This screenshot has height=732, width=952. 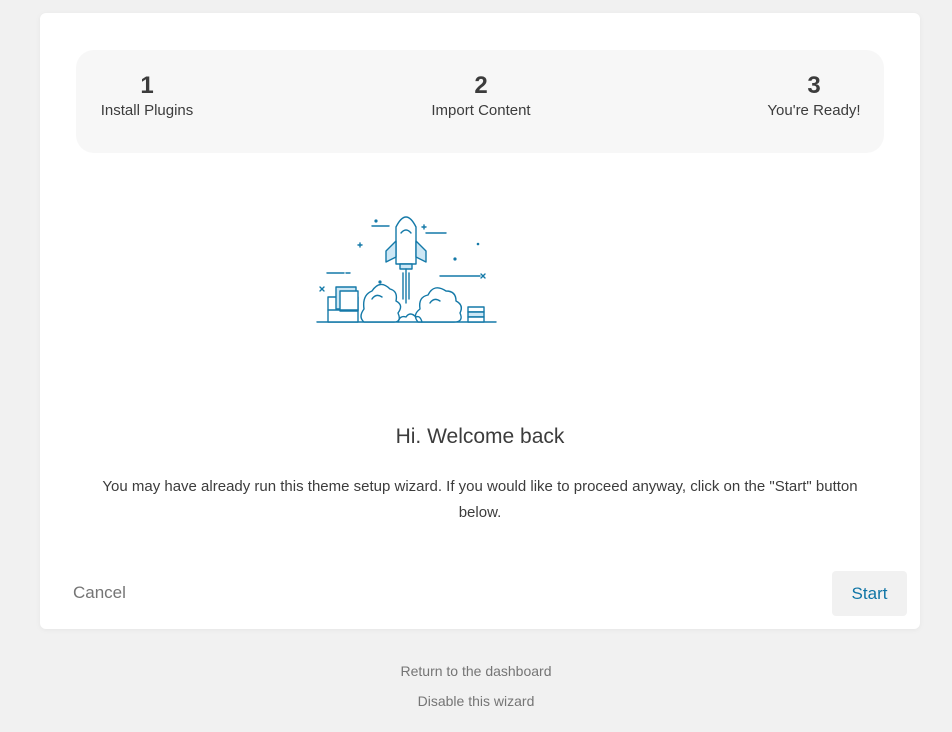 I want to click on step-label: Import Content, so click(x=481, y=110).